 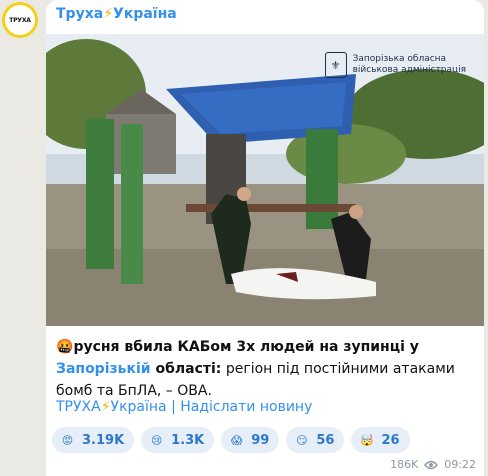 What do you see at coordinates (186, 369) in the screenshot?
I see `message-bold-2: області:` at bounding box center [186, 369].